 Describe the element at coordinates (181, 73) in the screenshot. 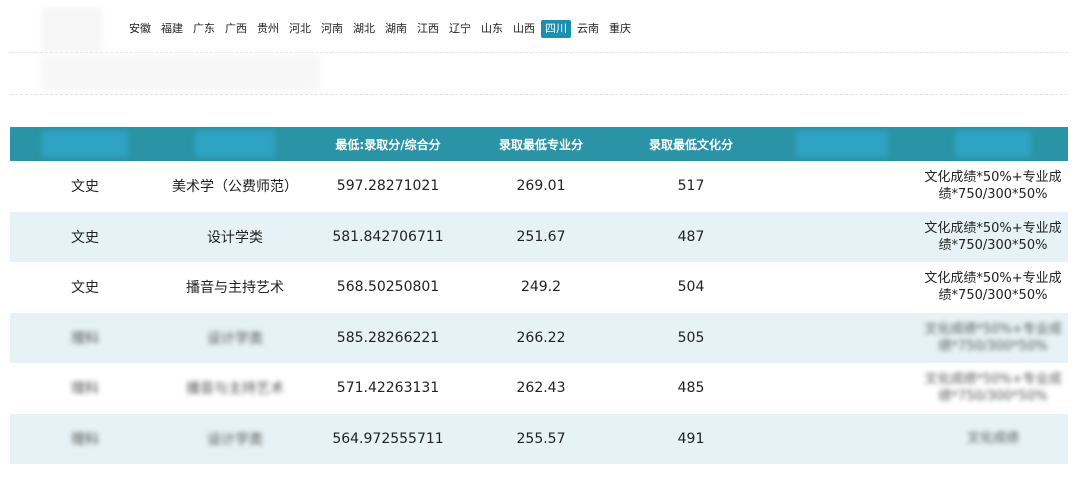

I see `subtitle-blurred` at that location.